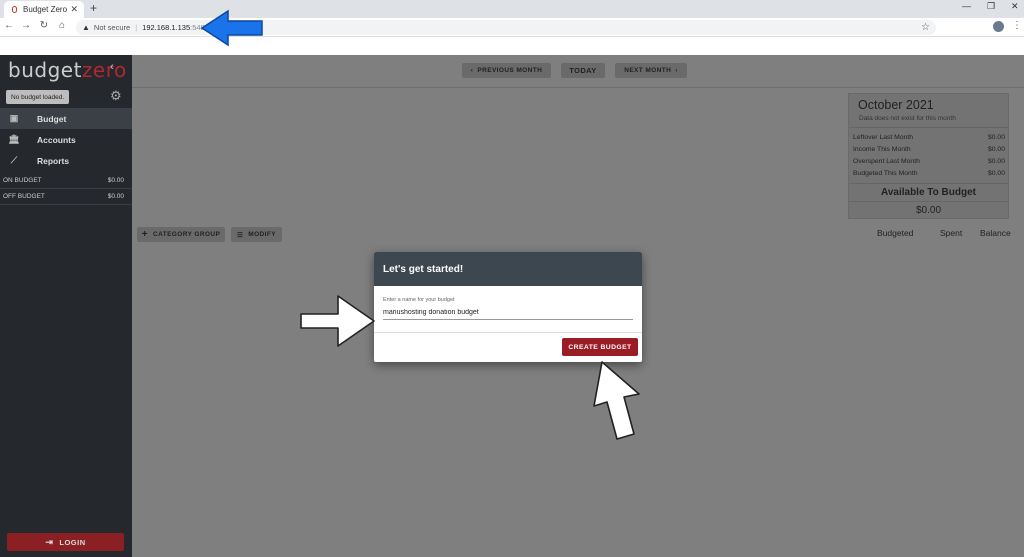  I want to click on sidebar-item-budget: ▣ Budget, so click(66, 118).